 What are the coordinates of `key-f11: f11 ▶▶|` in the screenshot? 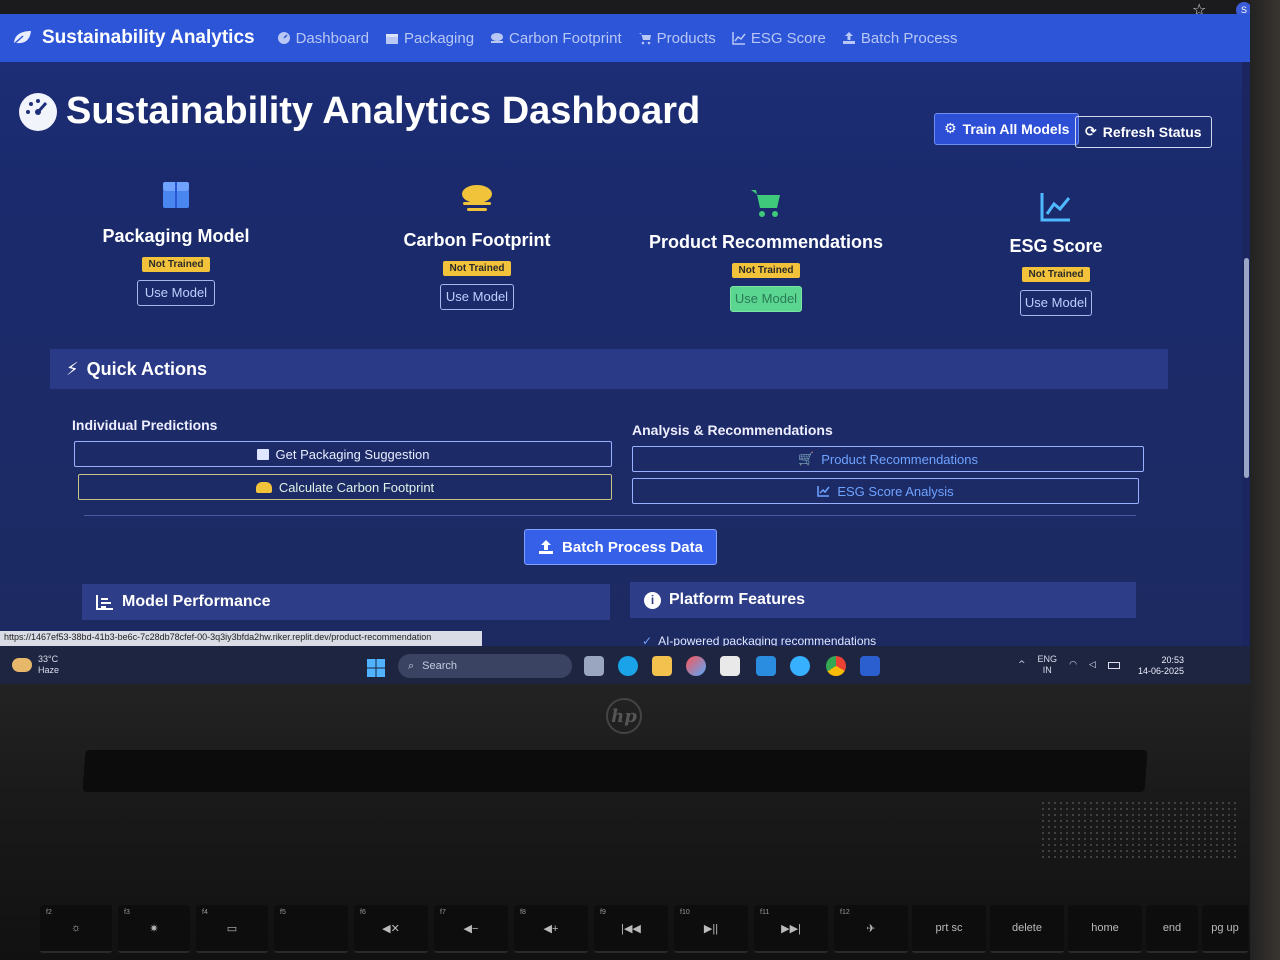 It's located at (791, 929).